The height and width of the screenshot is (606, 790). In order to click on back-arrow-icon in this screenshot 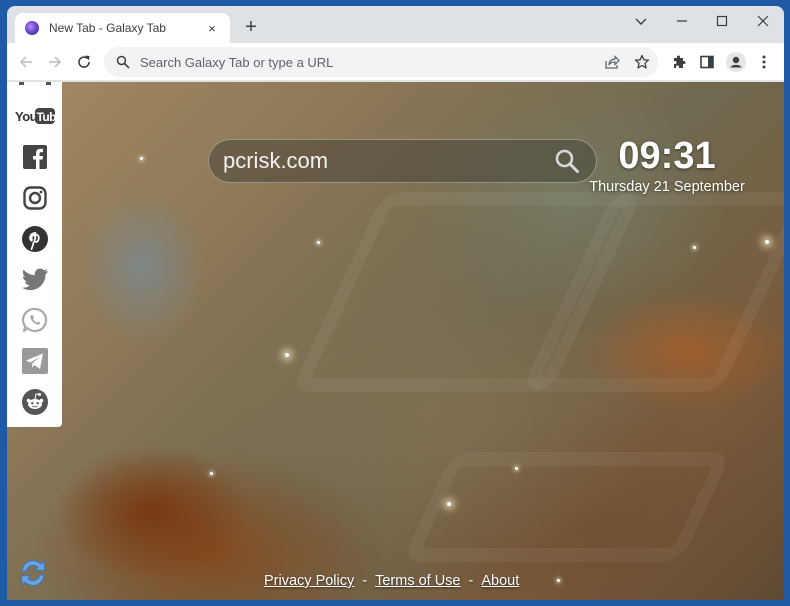, I will do `click(25, 62)`.